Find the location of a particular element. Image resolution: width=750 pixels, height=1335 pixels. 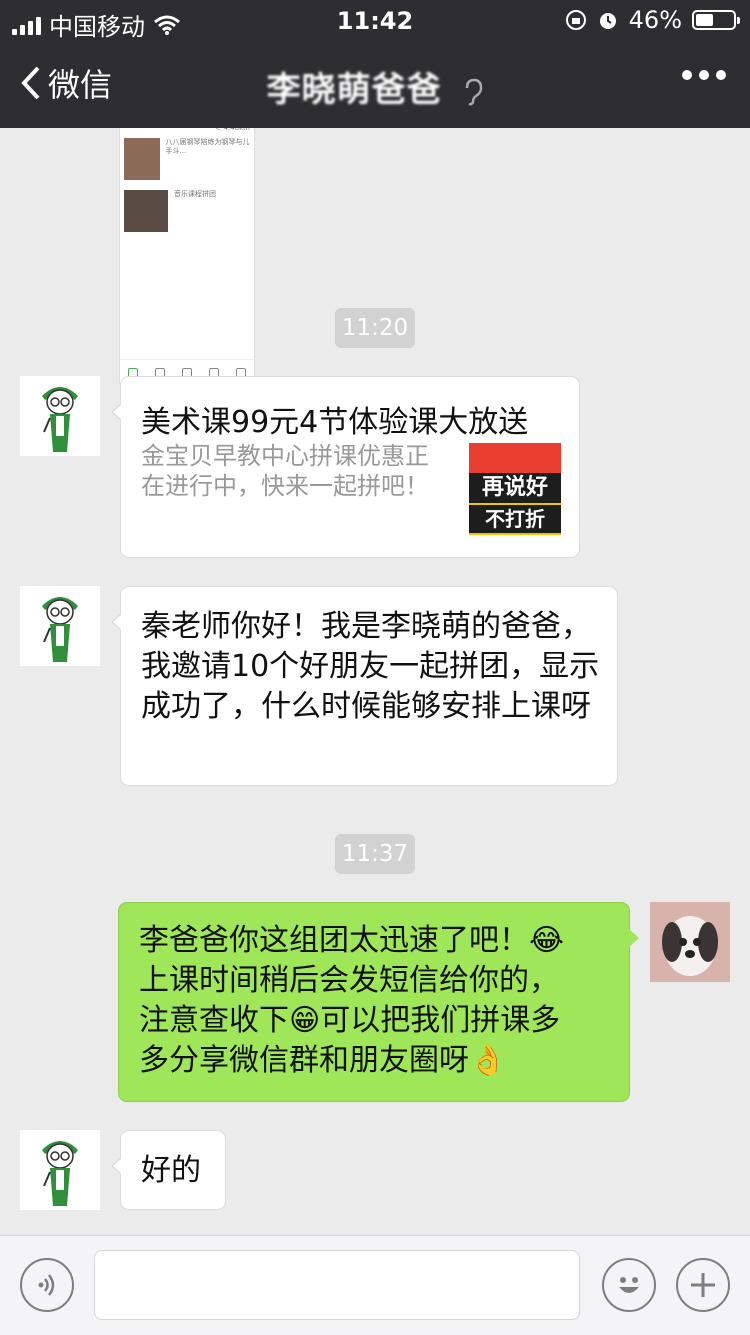

status-bar: 中国移动 11:42 46% is located at coordinates (375, 20).